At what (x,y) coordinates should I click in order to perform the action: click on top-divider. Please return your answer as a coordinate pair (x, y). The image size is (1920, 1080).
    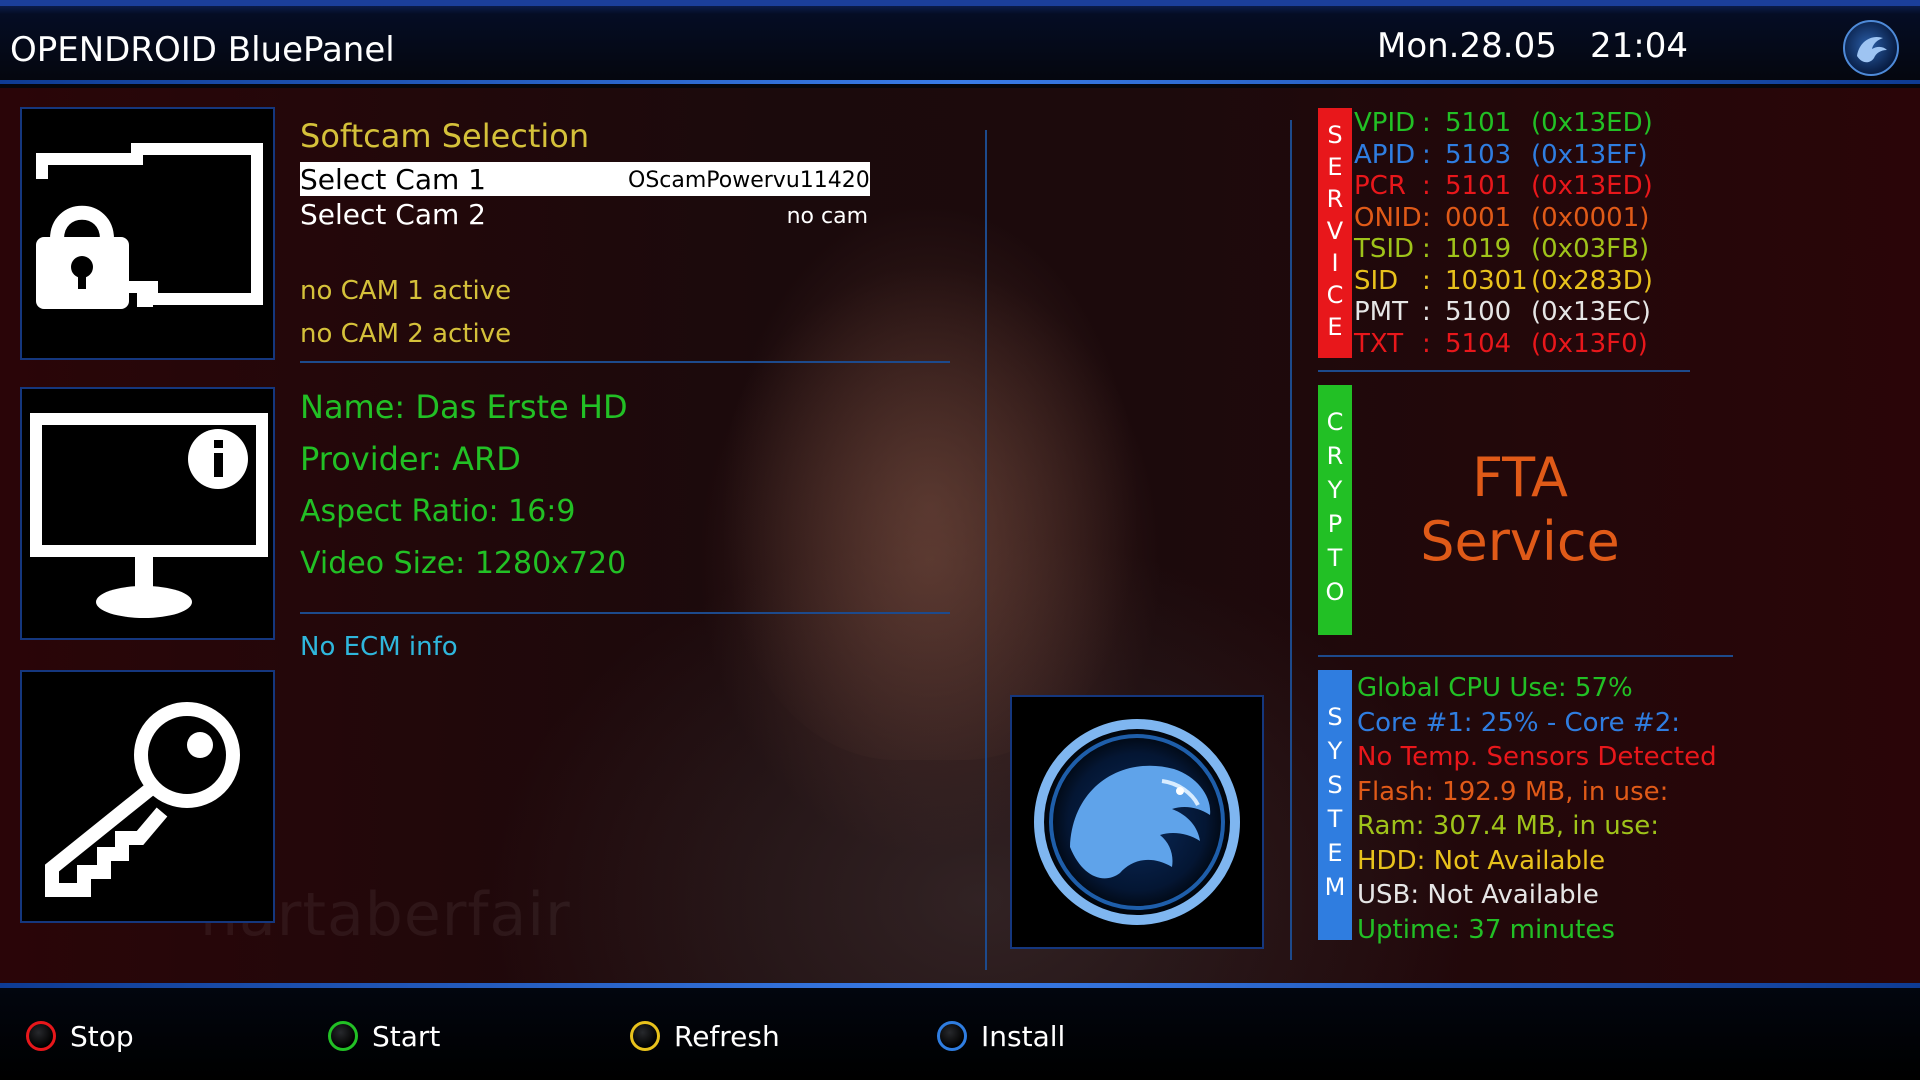
    Looking at the image, I should click on (960, 82).